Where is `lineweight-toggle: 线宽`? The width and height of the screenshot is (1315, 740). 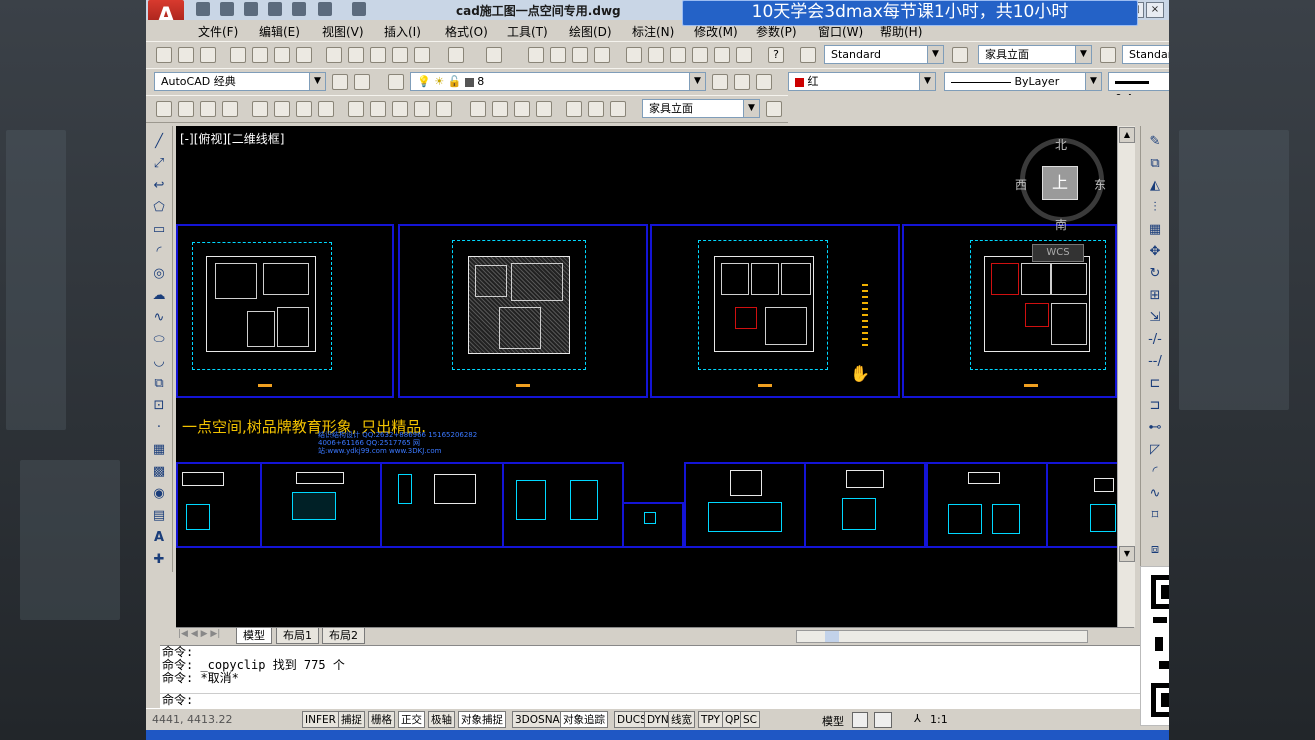
lineweight-toggle: 线宽 is located at coordinates (681, 719).